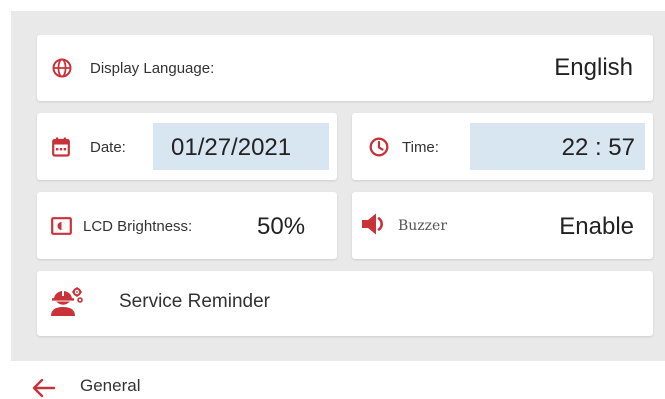 Image resolution: width=665 pixels, height=399 pixels. Describe the element at coordinates (152, 68) in the screenshot. I see `display-language-label: Display Language:` at that location.